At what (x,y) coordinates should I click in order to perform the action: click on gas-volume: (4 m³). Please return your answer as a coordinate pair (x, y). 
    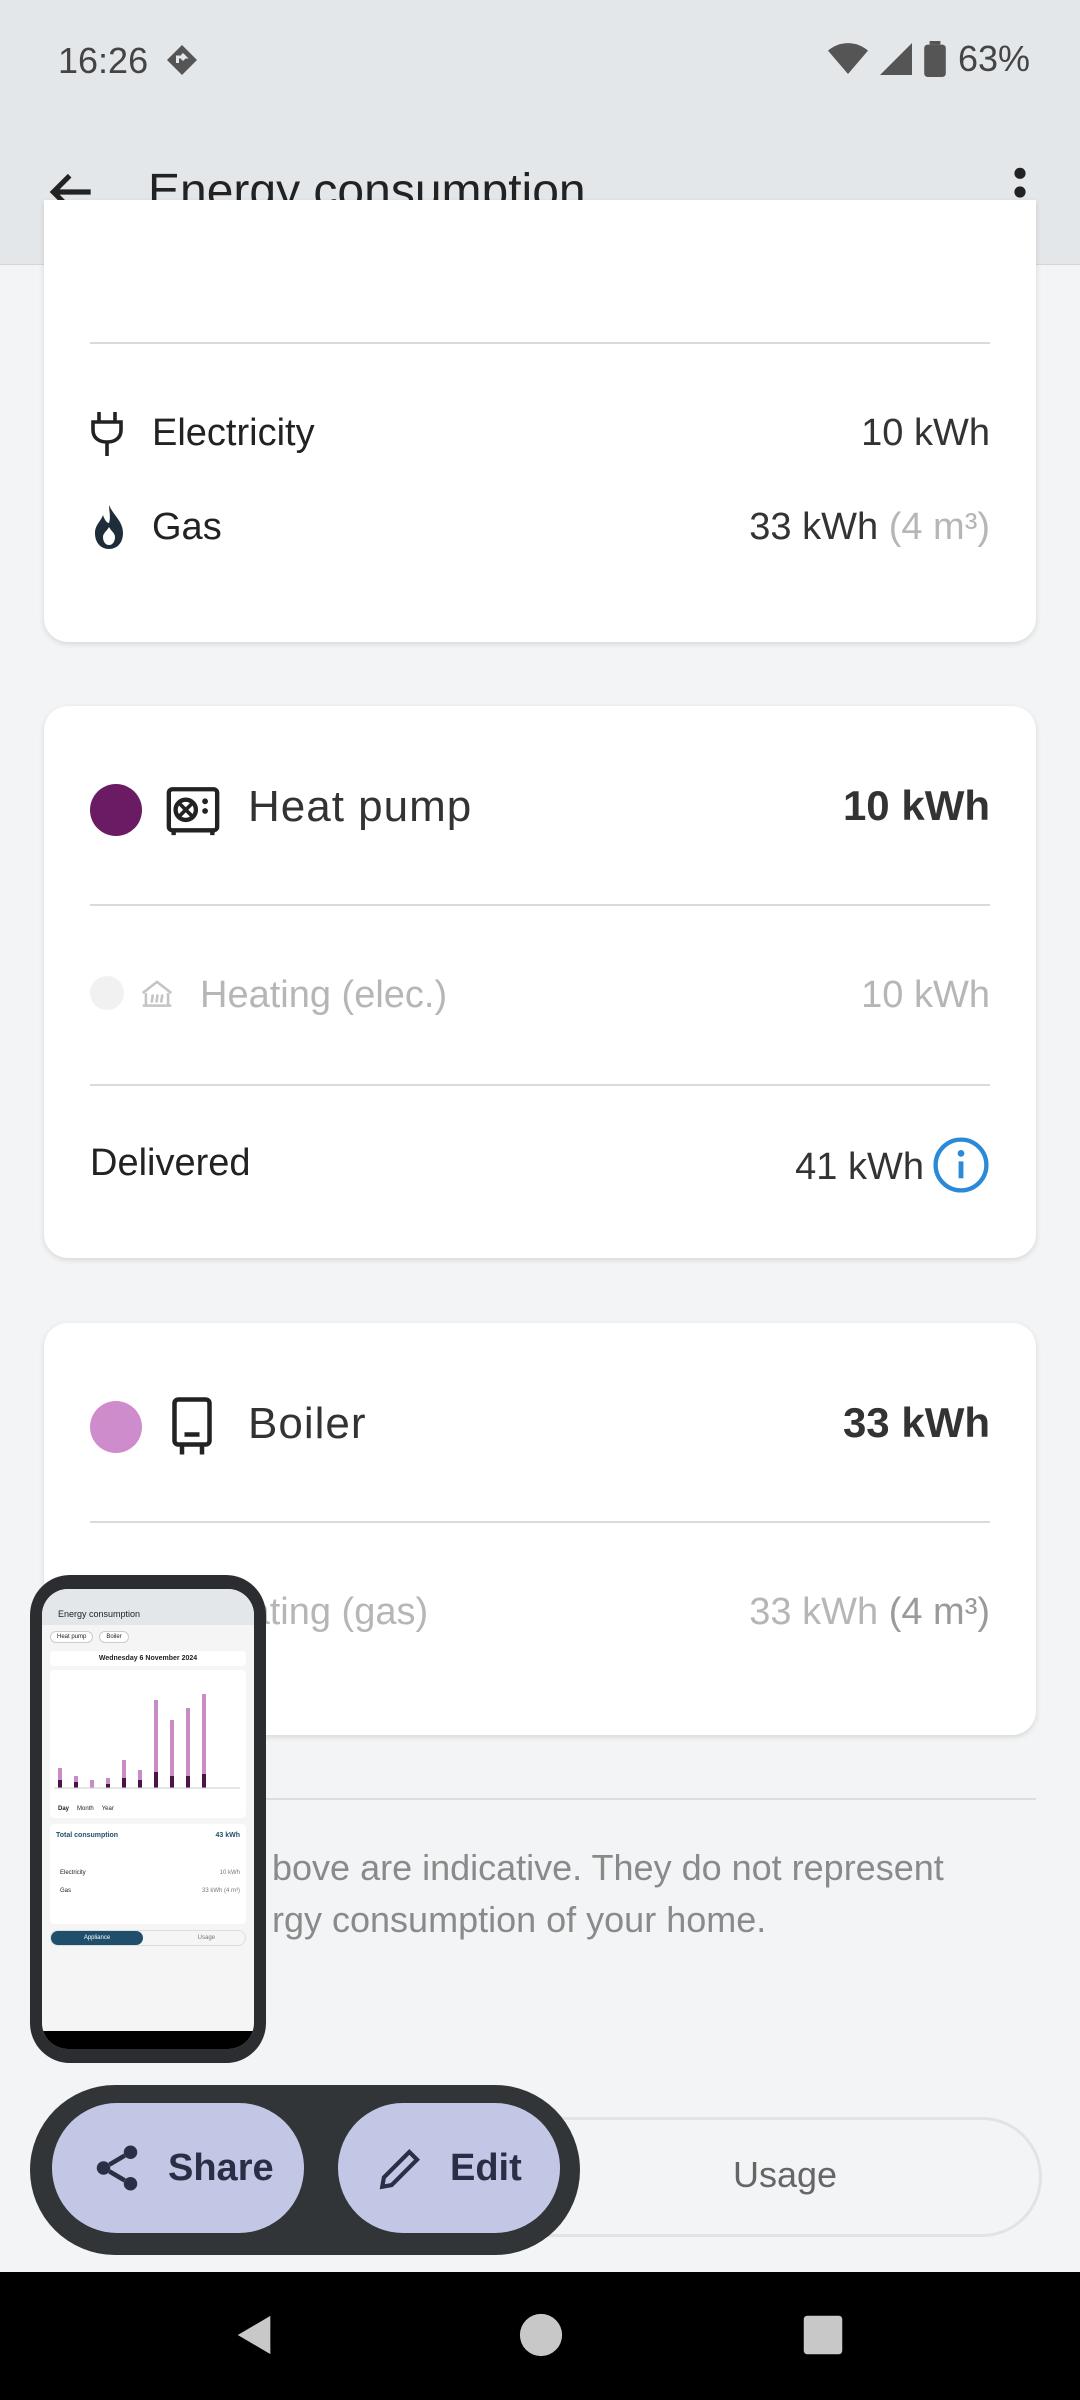
    Looking at the image, I should click on (939, 527).